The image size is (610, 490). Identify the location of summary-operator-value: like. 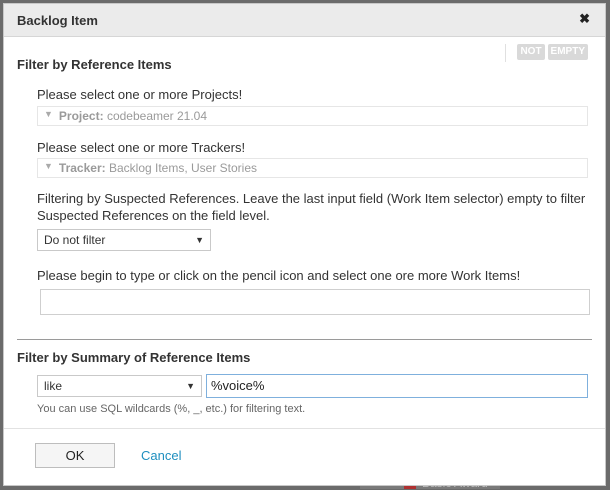
(53, 386).